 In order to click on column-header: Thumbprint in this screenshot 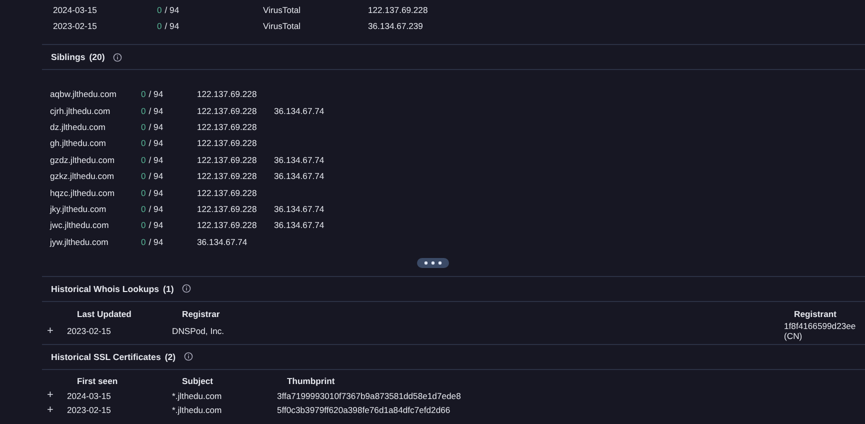, I will do `click(311, 381)`.